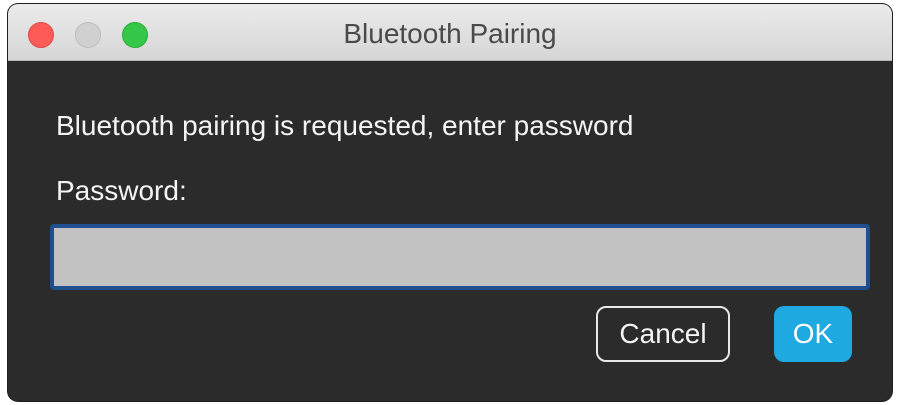 This screenshot has width=900, height=405. What do you see at coordinates (121, 190) in the screenshot?
I see `password-label: Password:` at bounding box center [121, 190].